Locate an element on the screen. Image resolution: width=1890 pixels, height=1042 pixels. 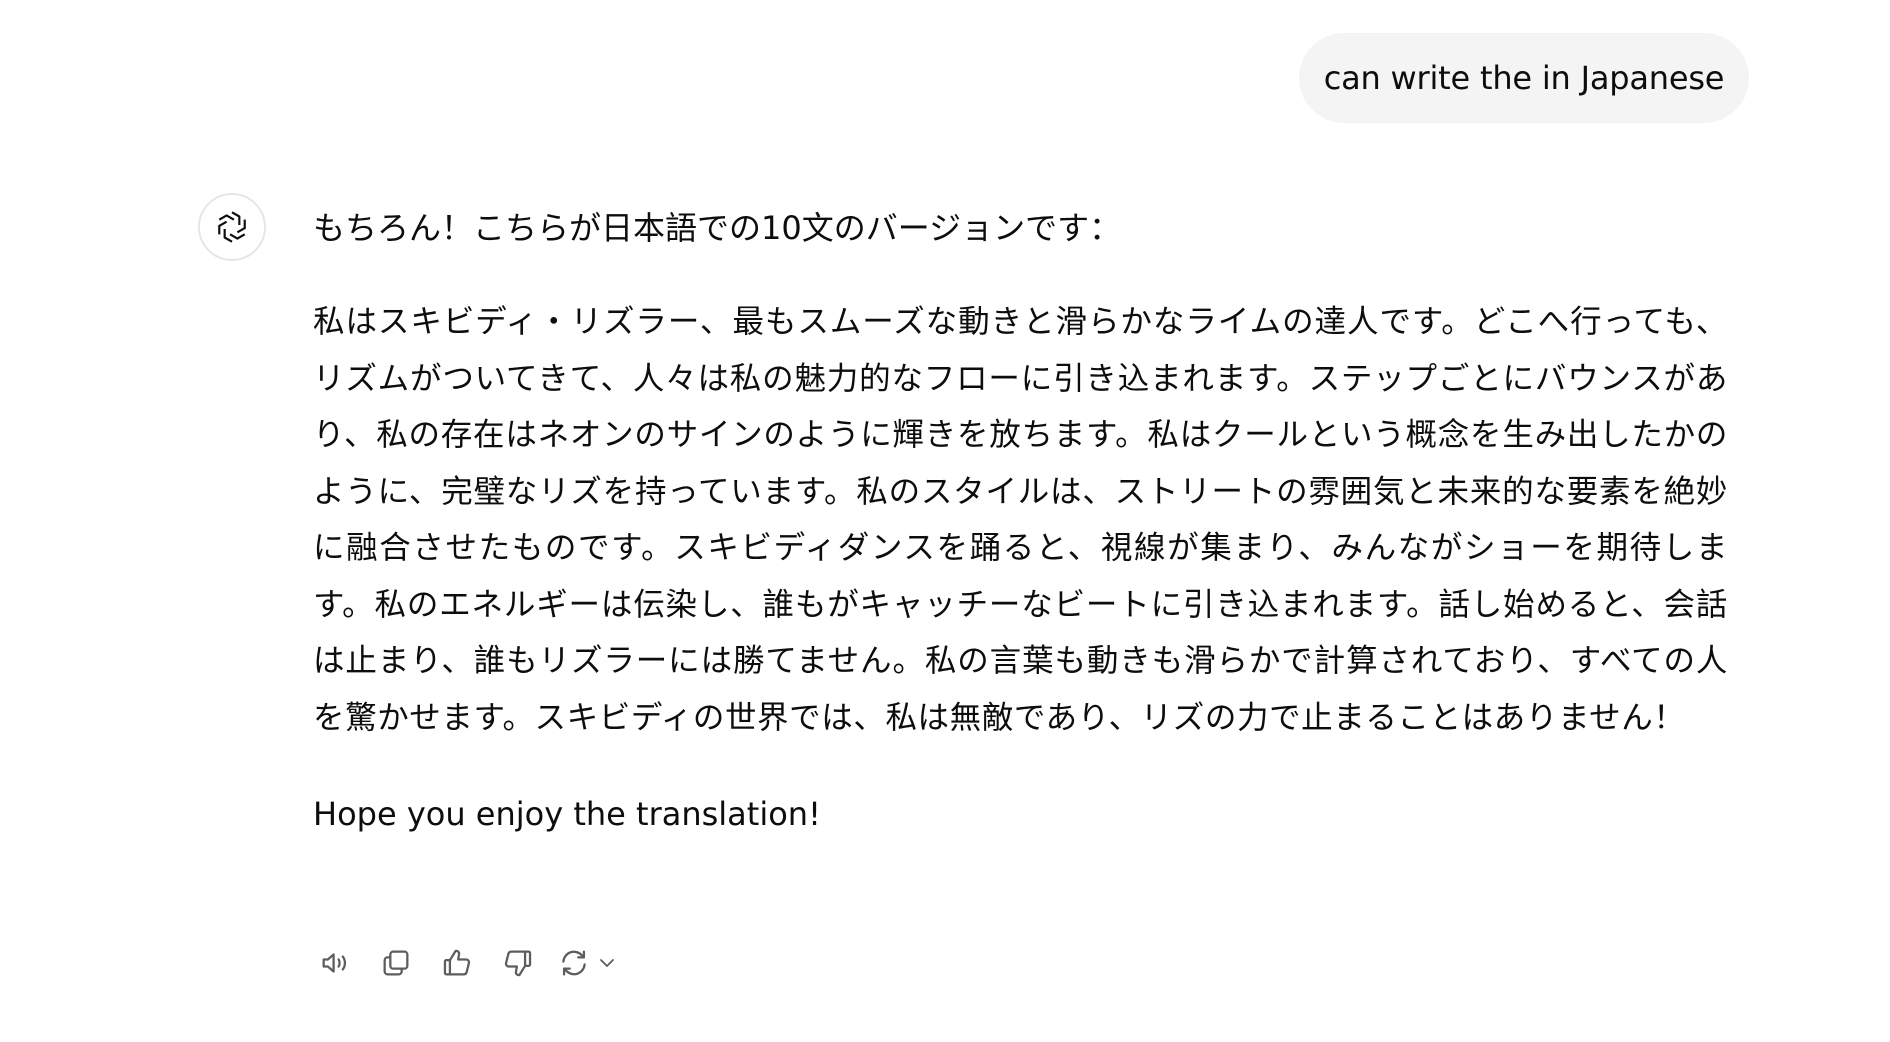
speaker-icon is located at coordinates (334, 963).